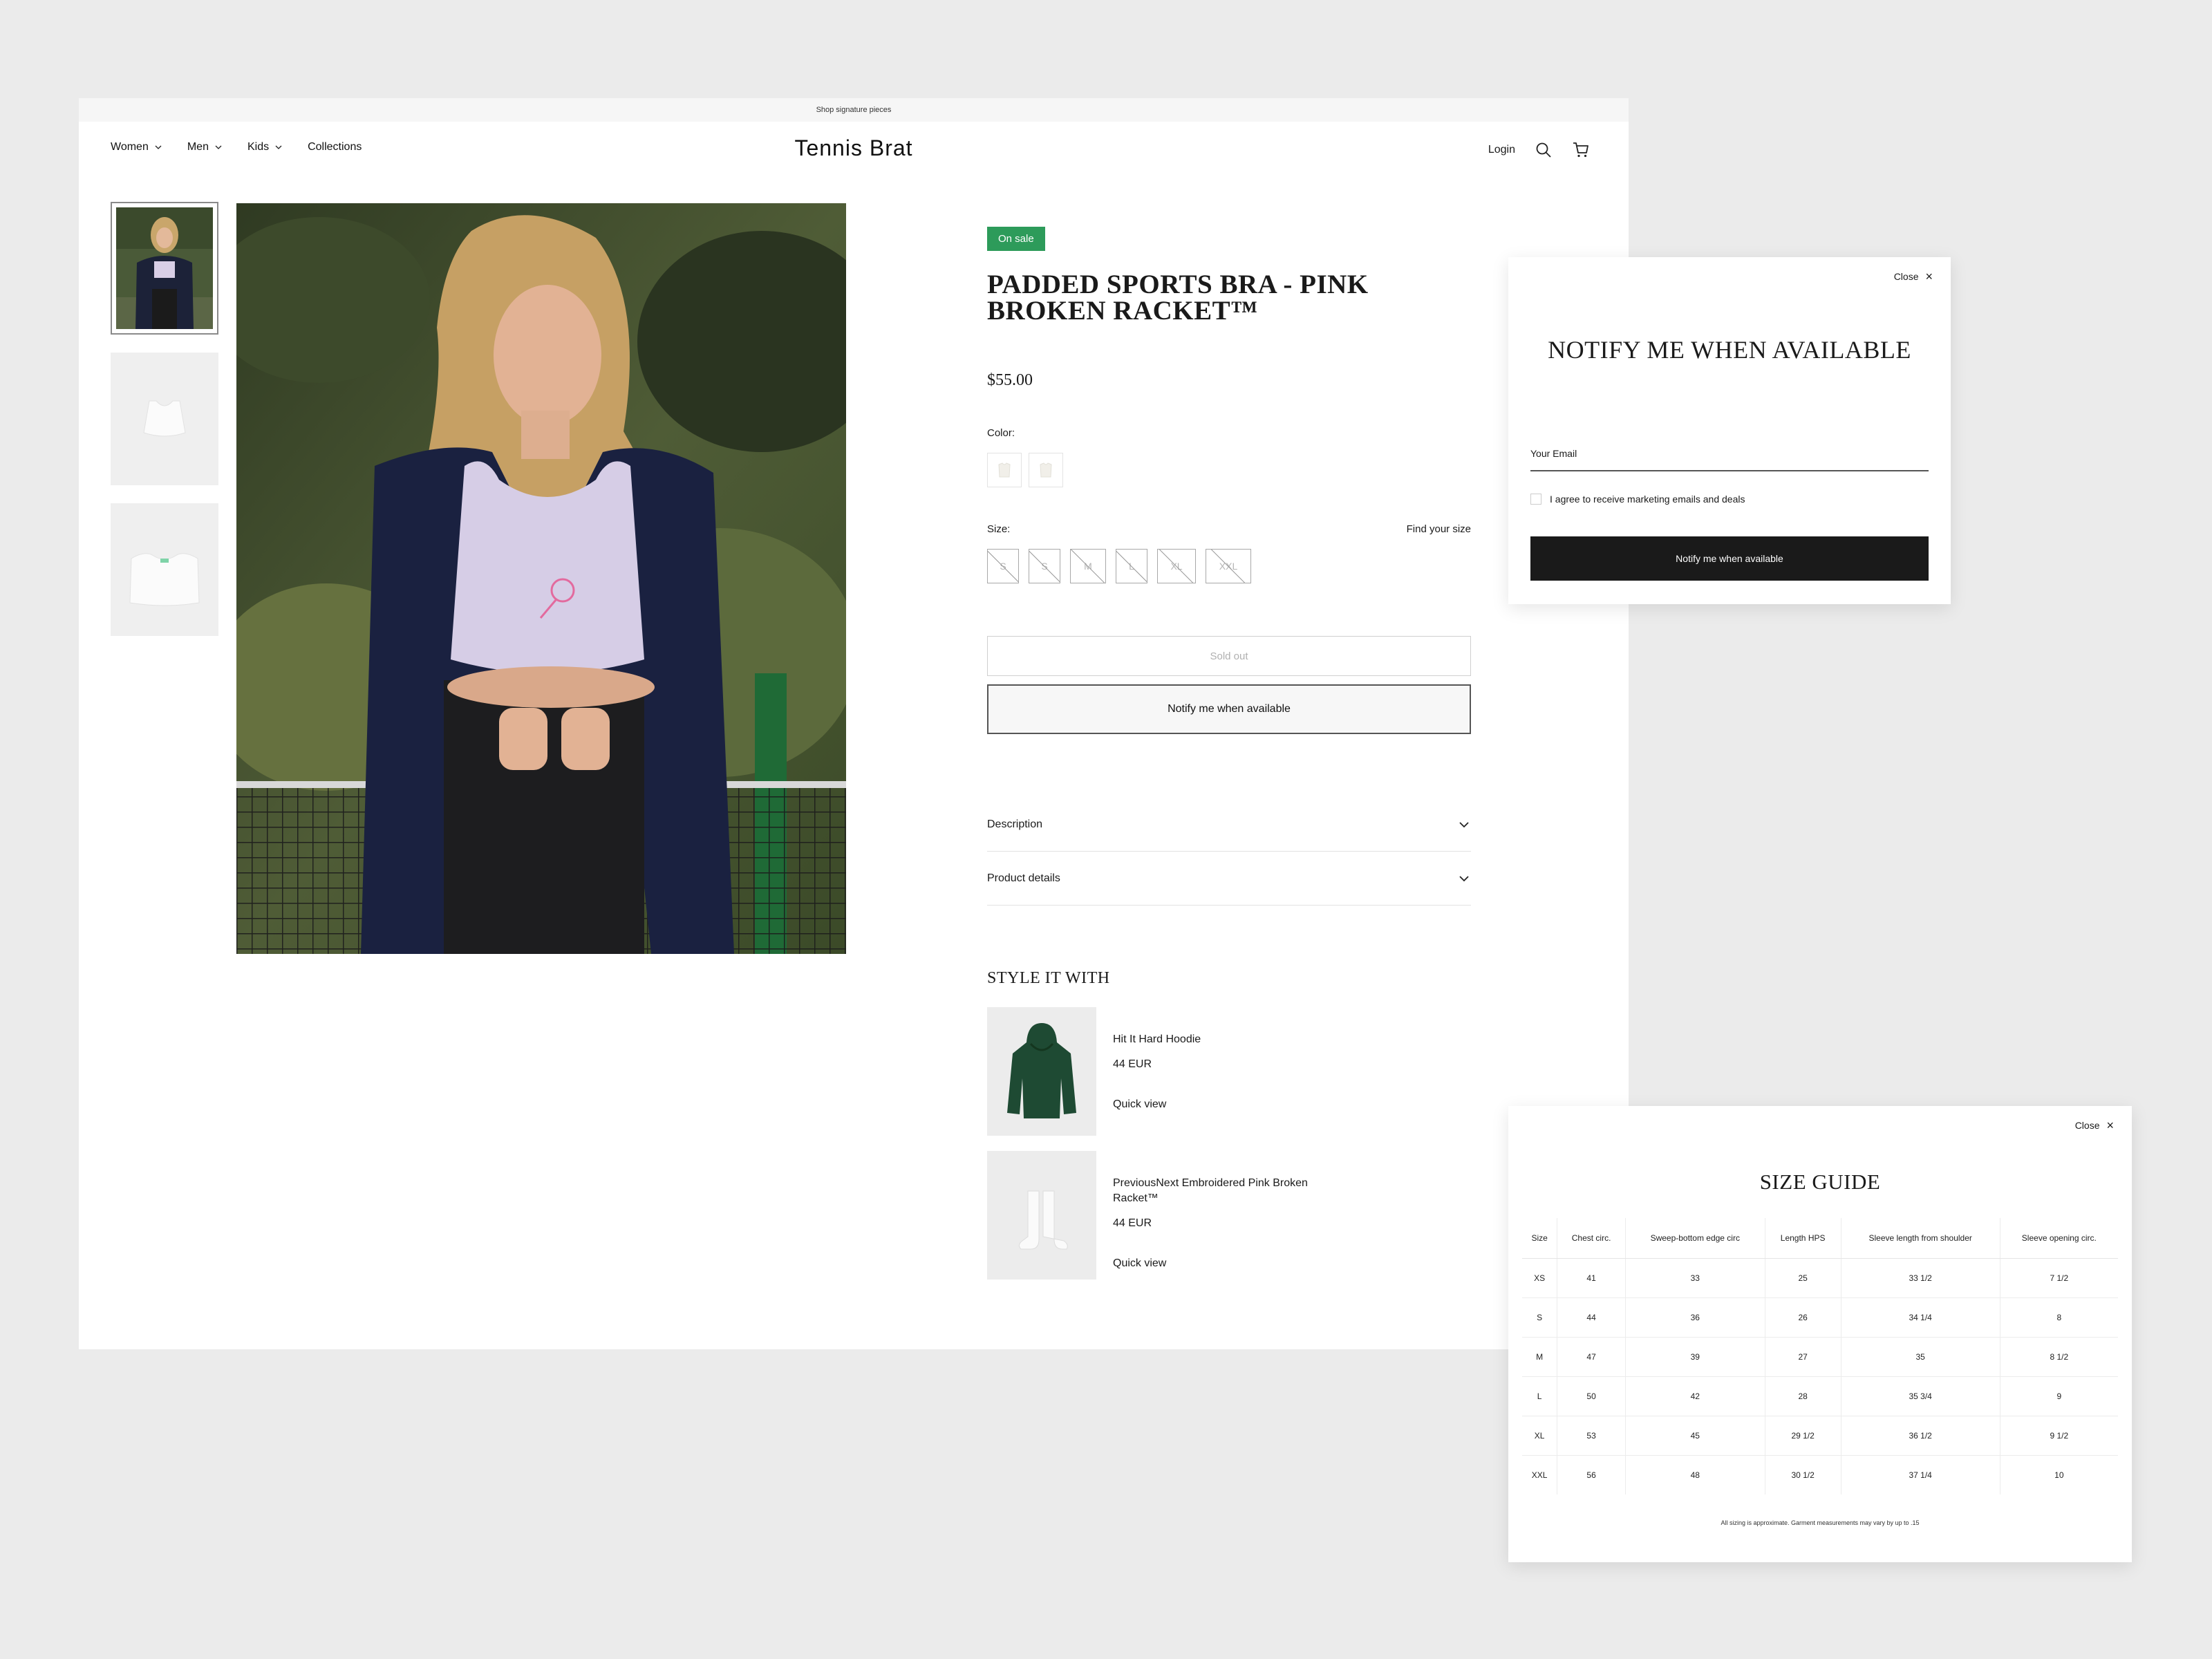 The image size is (2212, 1659). I want to click on login-link: Login, so click(1502, 150).